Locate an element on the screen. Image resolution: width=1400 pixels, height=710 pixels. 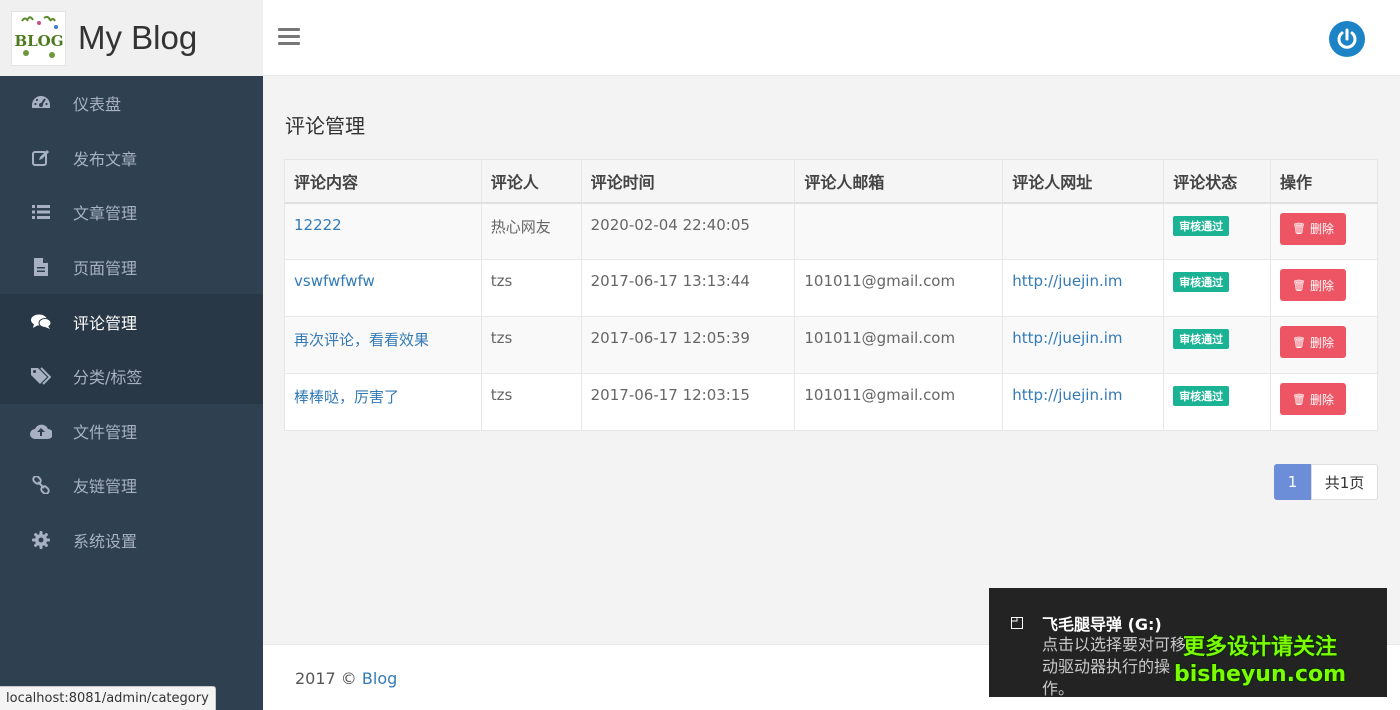
logout-power-icon is located at coordinates (1347, 39).